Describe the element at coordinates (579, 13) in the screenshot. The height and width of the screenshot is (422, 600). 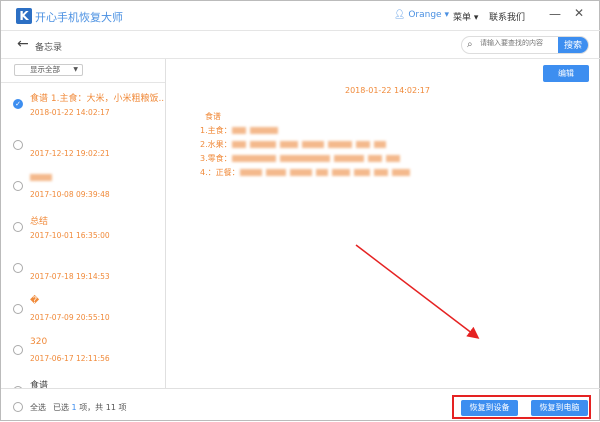
I see `close-icon: ✕` at that location.